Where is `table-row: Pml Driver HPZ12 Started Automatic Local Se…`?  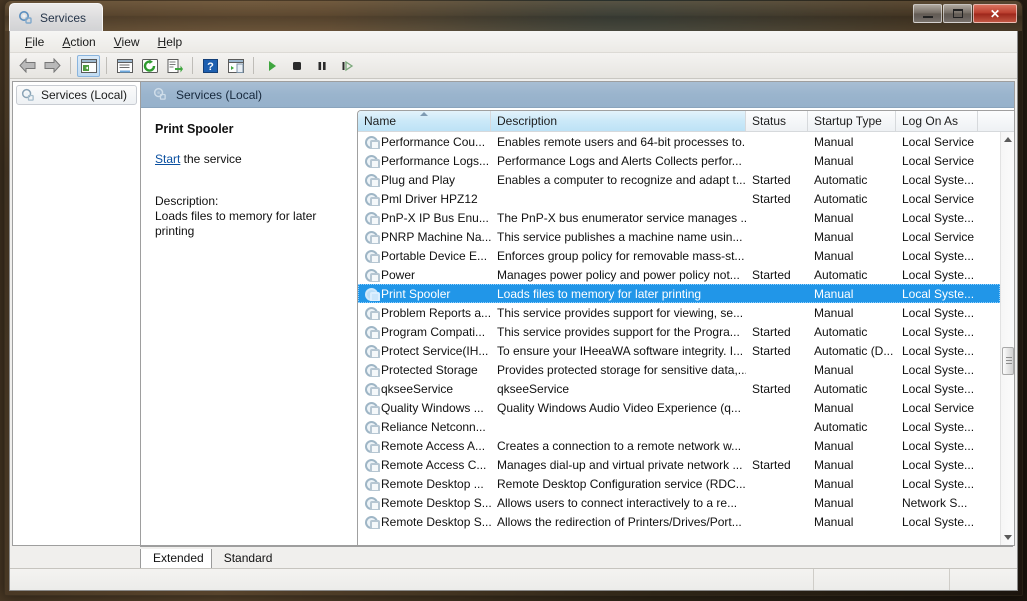 table-row: Pml Driver HPZ12 Started Automatic Local Se… is located at coordinates (679, 198).